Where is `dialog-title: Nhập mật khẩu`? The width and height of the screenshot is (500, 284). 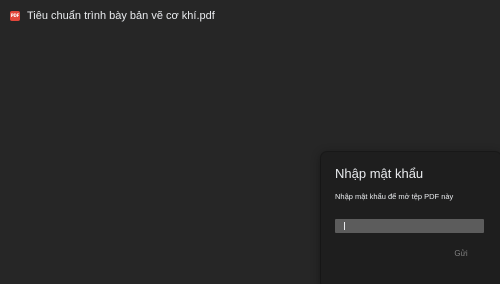 dialog-title: Nhập mật khẩu is located at coordinates (379, 173).